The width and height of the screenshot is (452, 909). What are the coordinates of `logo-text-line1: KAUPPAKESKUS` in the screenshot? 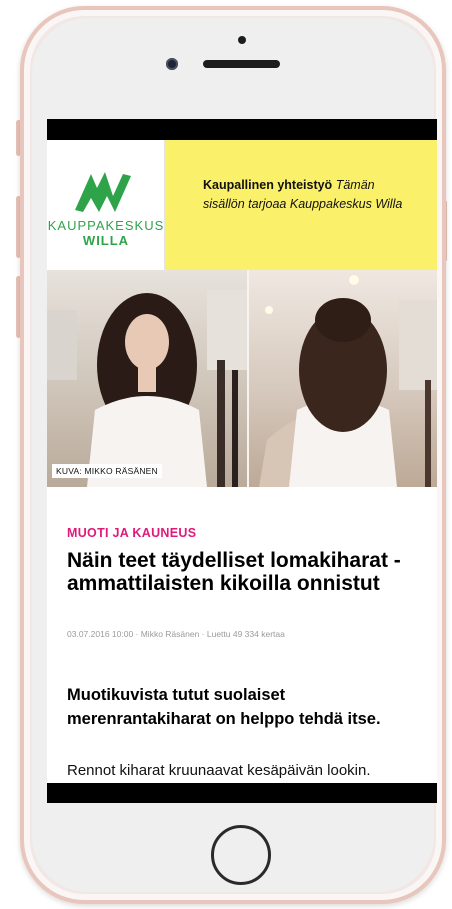 It's located at (106, 225).